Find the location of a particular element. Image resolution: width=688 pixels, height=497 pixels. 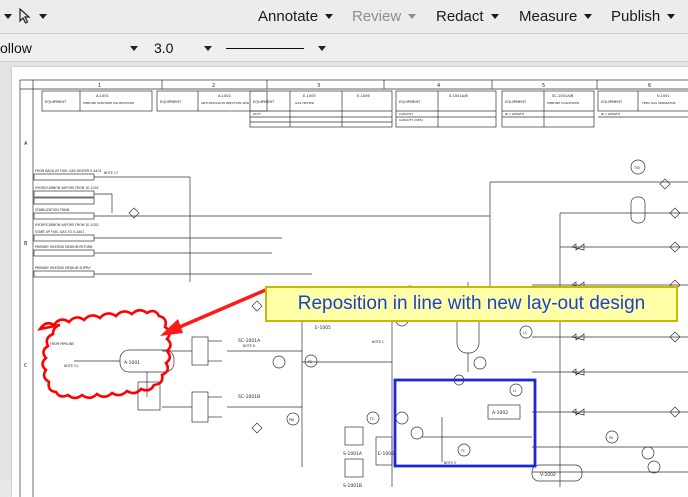

measure-menu: Measure is located at coordinates (556, 16).